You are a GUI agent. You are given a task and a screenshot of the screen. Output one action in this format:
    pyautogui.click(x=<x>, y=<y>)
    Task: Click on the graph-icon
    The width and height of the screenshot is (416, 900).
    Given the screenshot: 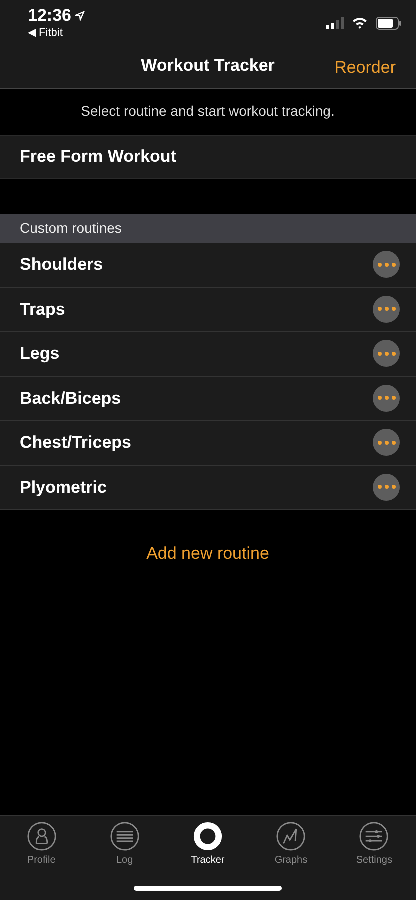 What is the action you would take?
    pyautogui.click(x=291, y=836)
    